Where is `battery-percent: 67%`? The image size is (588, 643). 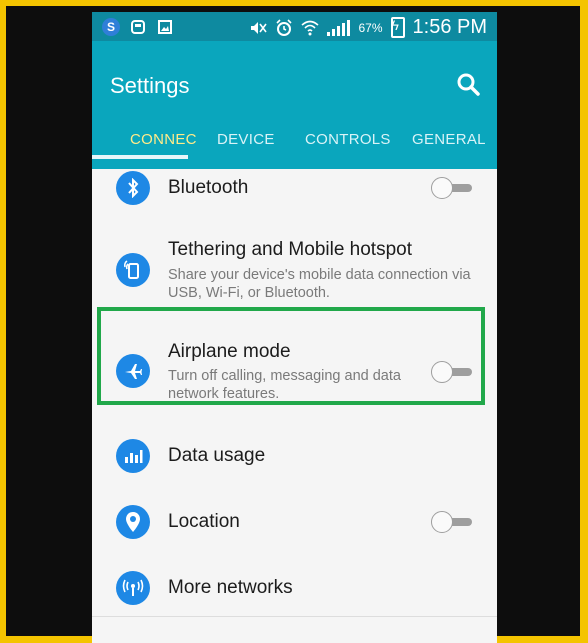 battery-percent: 67% is located at coordinates (370, 27).